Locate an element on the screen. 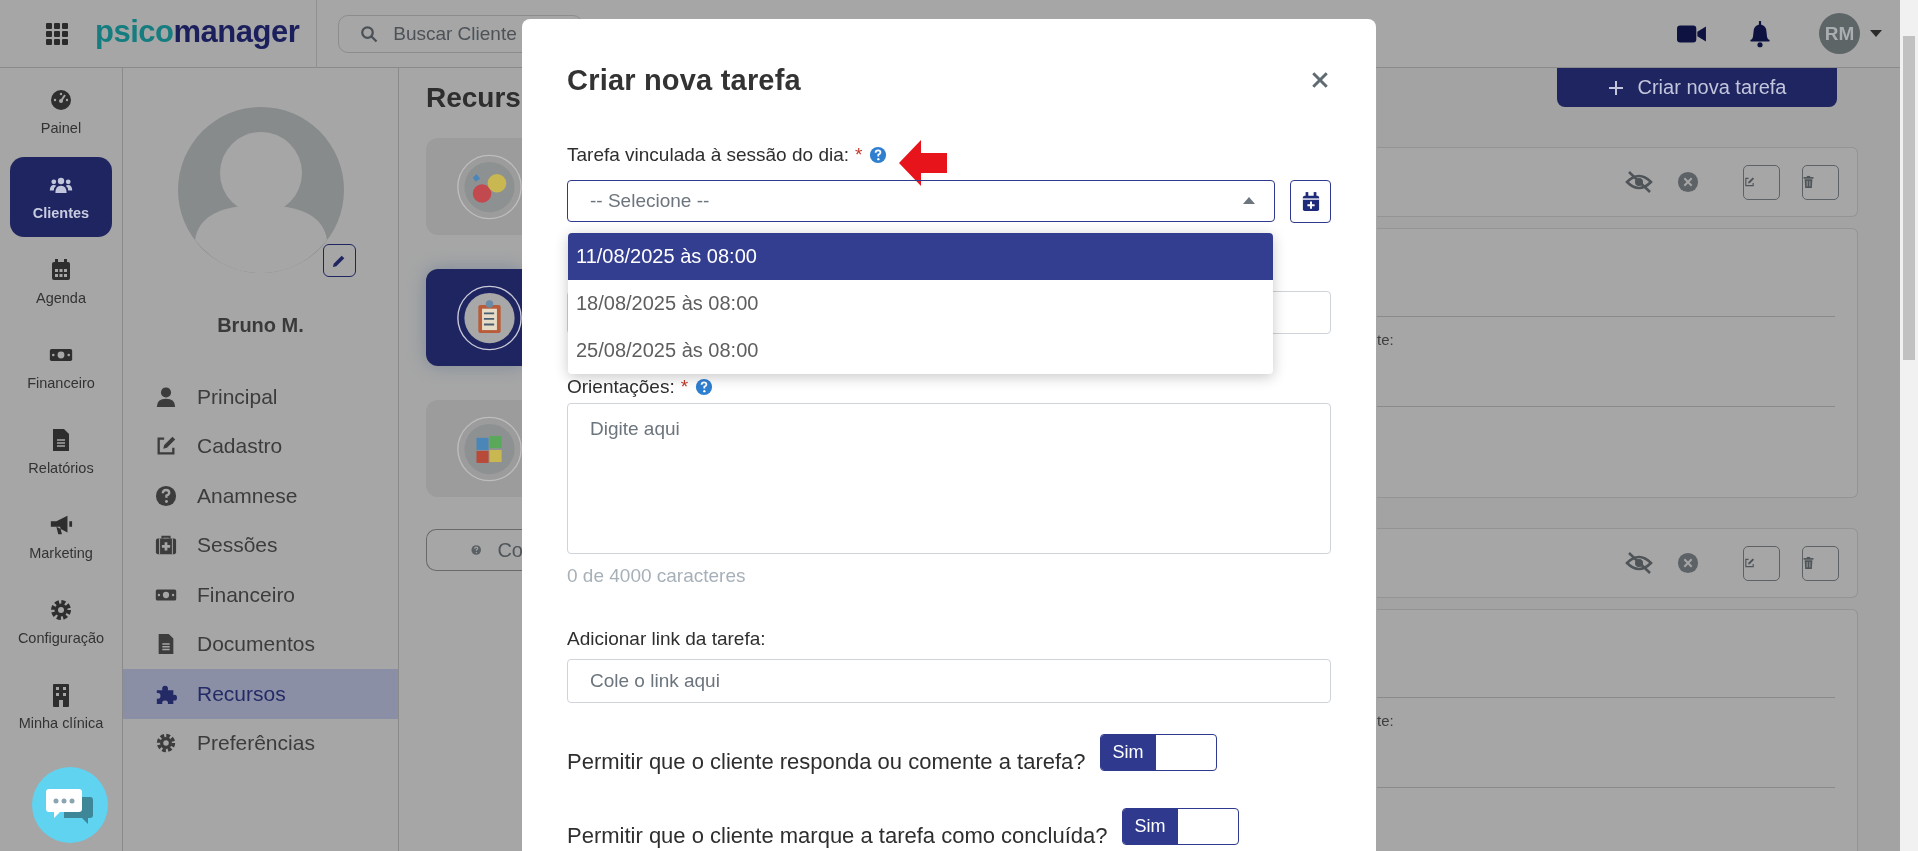 Image resolution: width=1918 pixels, height=851 pixels. page-title: Recurs is located at coordinates (474, 98).